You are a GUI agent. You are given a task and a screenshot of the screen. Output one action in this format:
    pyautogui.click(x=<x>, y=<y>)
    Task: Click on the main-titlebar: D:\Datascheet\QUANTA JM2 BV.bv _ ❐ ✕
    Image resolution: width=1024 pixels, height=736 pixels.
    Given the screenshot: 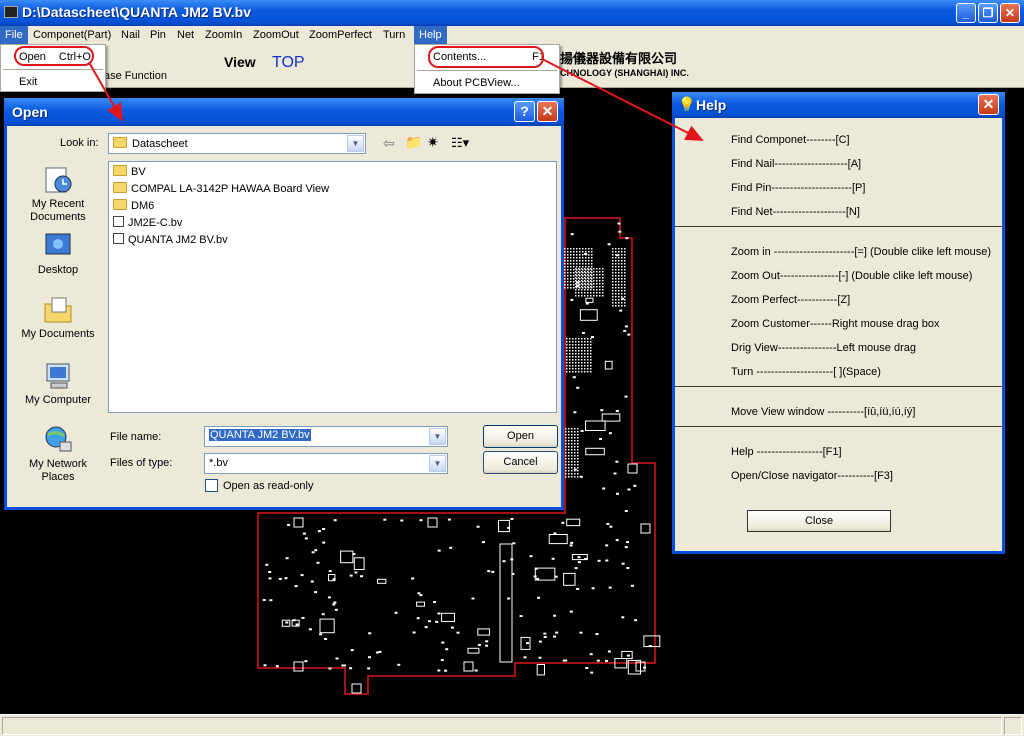 What is the action you would take?
    pyautogui.click(x=512, y=13)
    